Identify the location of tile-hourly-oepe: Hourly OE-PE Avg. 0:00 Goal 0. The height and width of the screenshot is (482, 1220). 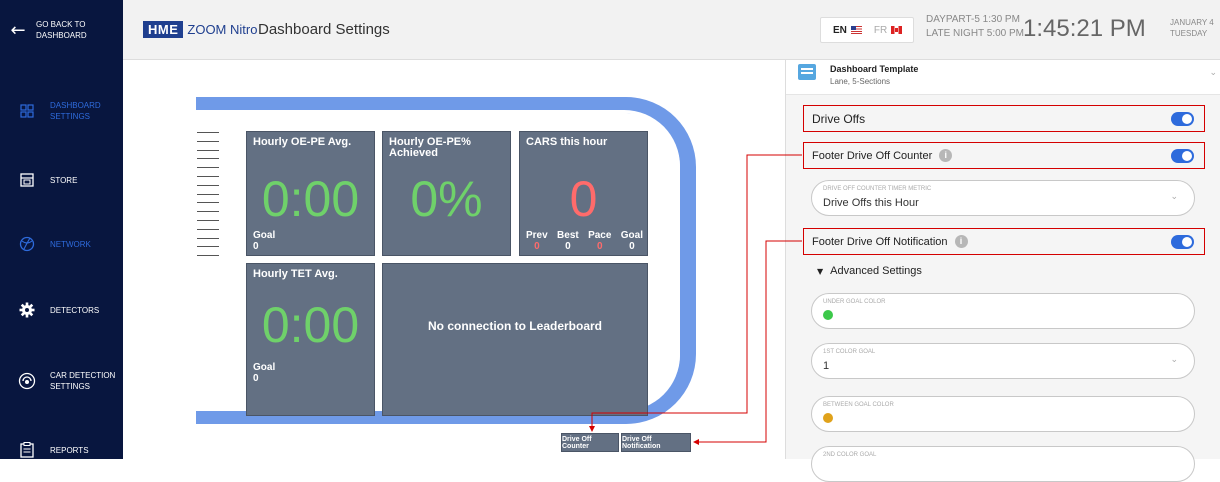
(310, 193).